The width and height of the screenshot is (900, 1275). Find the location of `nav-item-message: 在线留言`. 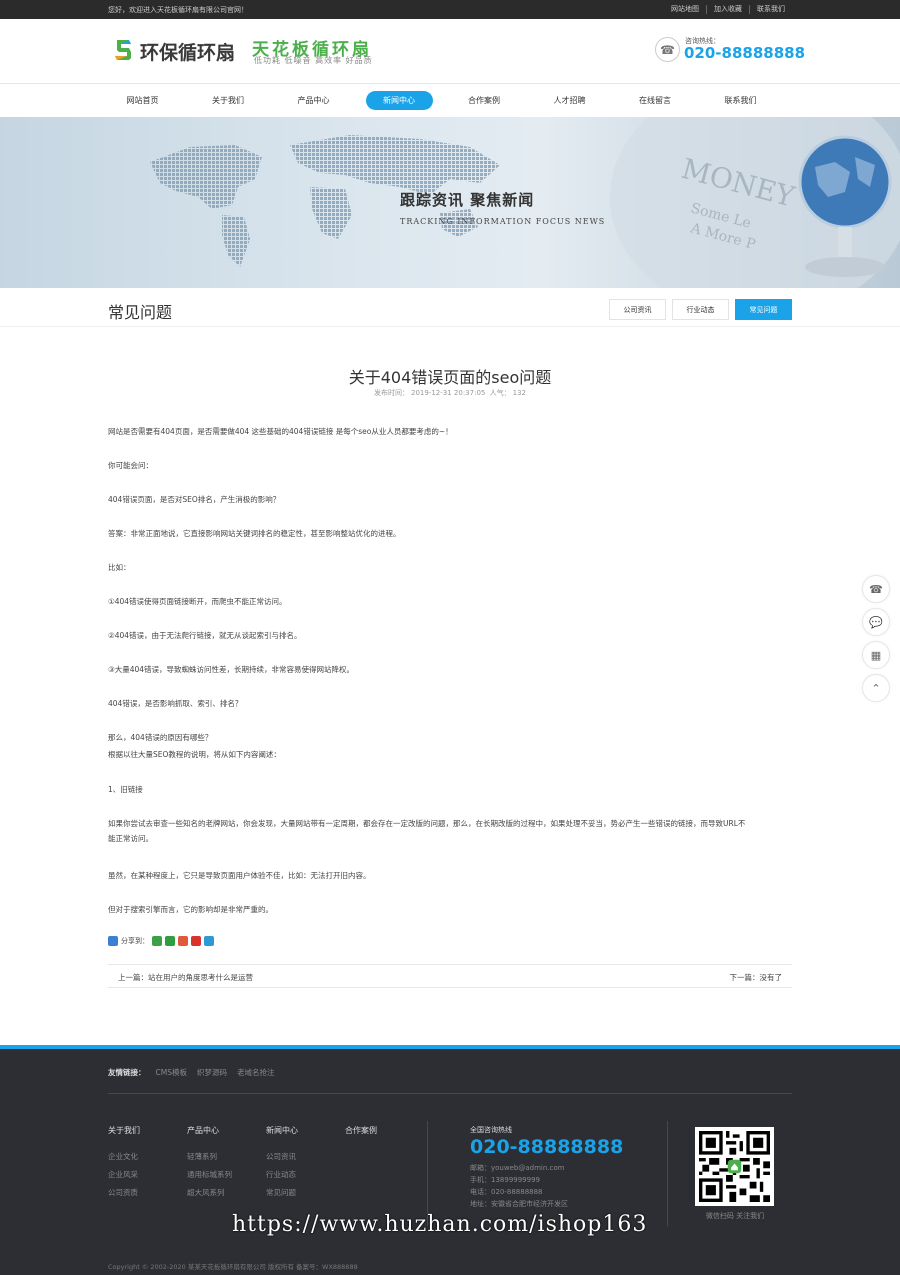

nav-item-message: 在线留言 is located at coordinates (655, 100).